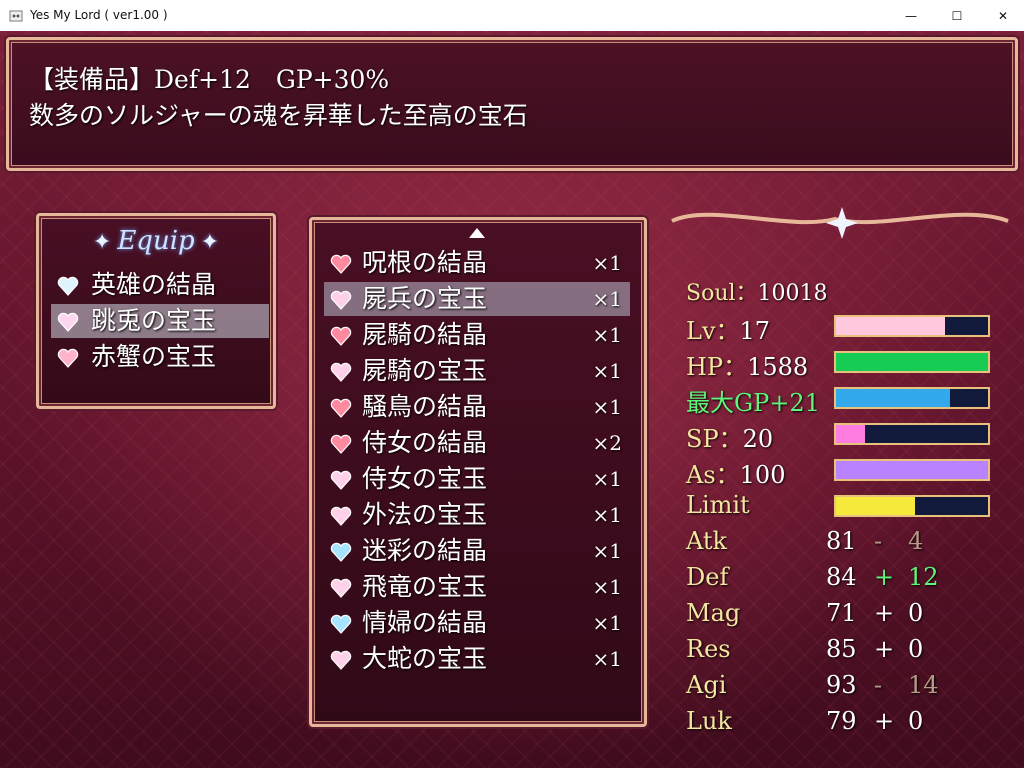  I want to click on equip-window: ✦ Equip ✦ 英雄の結晶 跳兎の宝玉 赤蟹の宝玉, so click(156, 311).